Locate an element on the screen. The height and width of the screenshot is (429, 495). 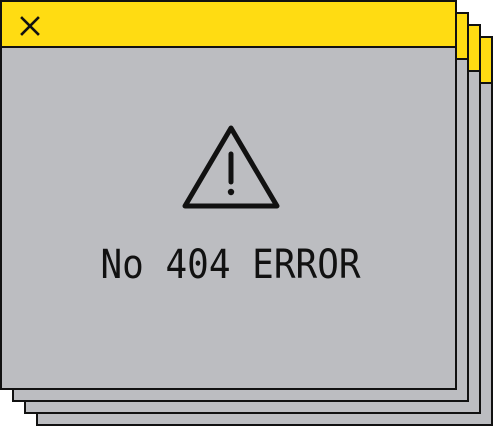
dialog-titlebar is located at coordinates (228, 25).